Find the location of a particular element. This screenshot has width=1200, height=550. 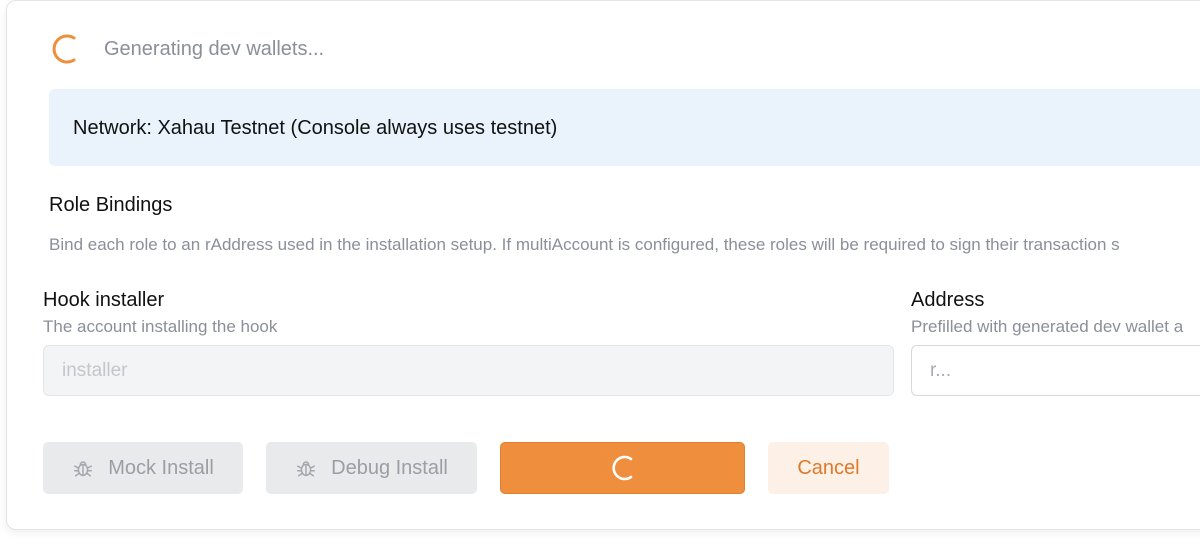

cancel-button: Cancel is located at coordinates (828, 468).